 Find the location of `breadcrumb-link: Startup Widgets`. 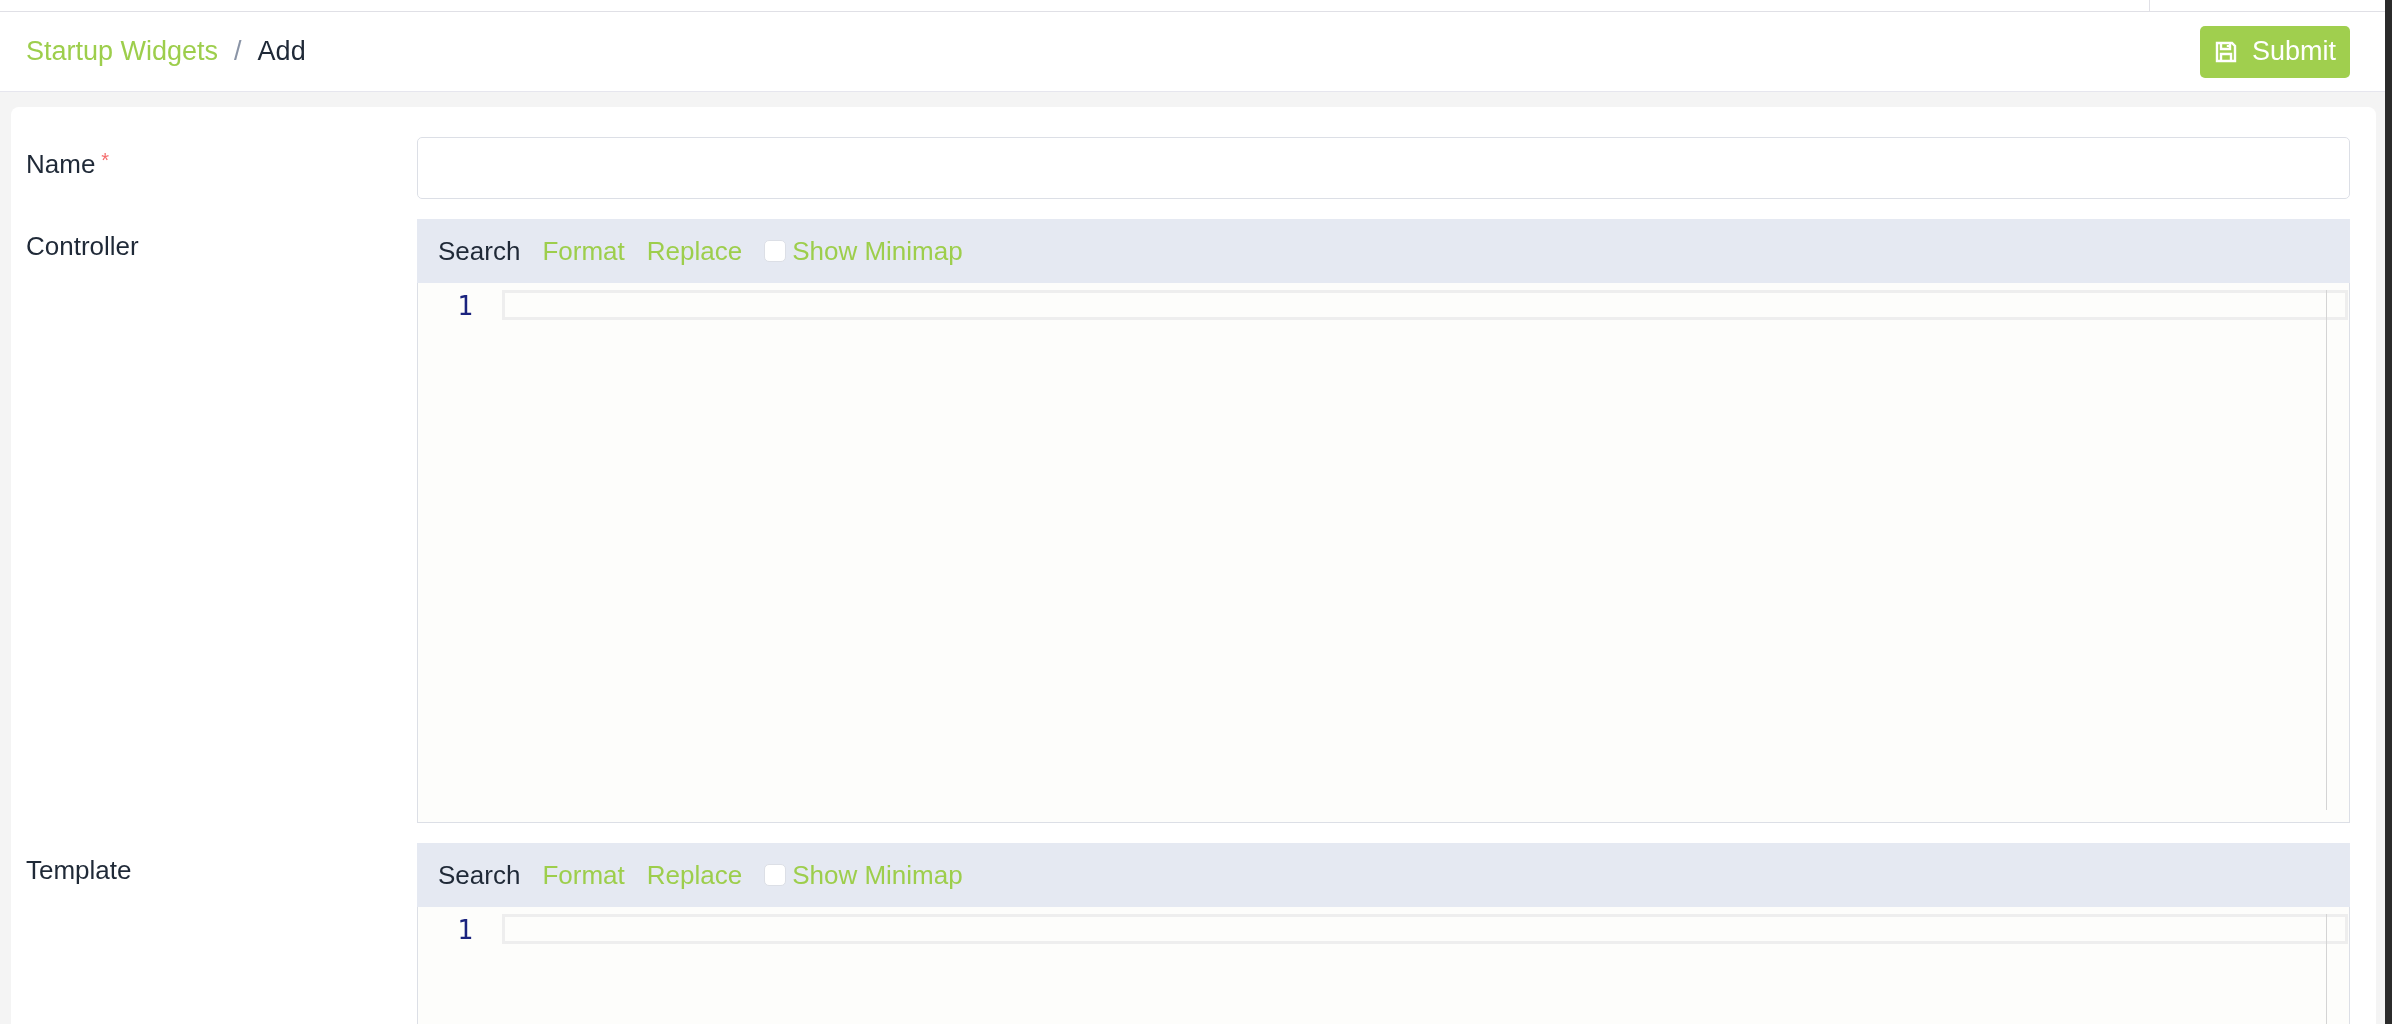

breadcrumb-link: Startup Widgets is located at coordinates (122, 51).